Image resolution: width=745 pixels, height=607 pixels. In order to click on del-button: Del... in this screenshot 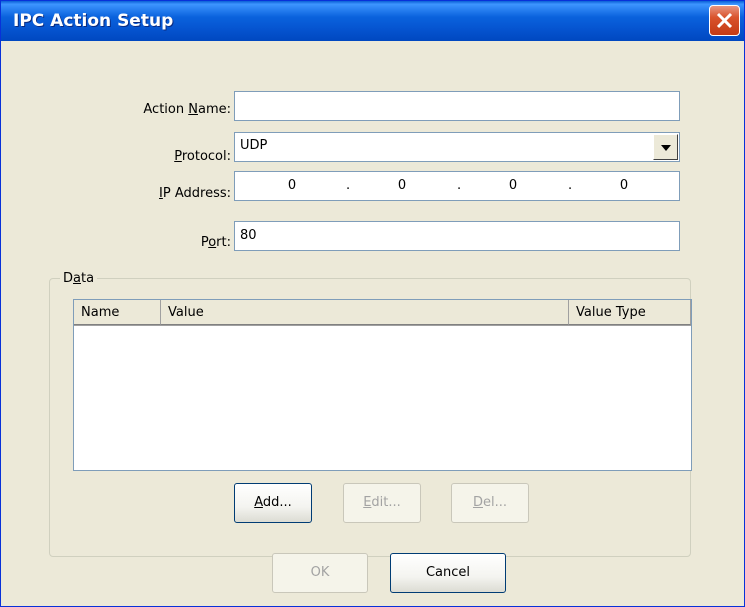, I will do `click(490, 503)`.